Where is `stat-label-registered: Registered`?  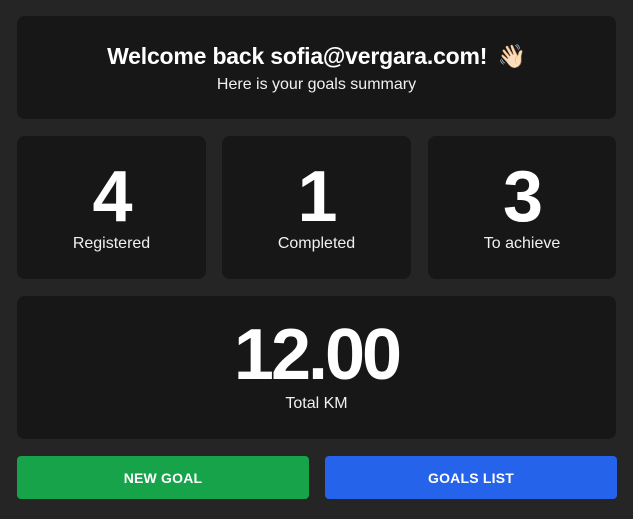 stat-label-registered: Registered is located at coordinates (111, 243).